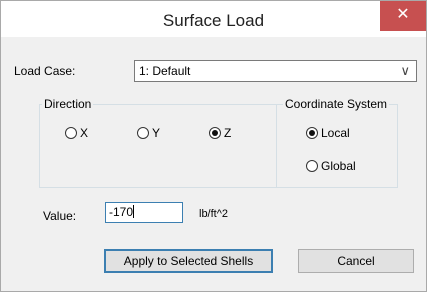  What do you see at coordinates (275, 71) in the screenshot?
I see `load-case-dropdown: 1: Default ∨` at bounding box center [275, 71].